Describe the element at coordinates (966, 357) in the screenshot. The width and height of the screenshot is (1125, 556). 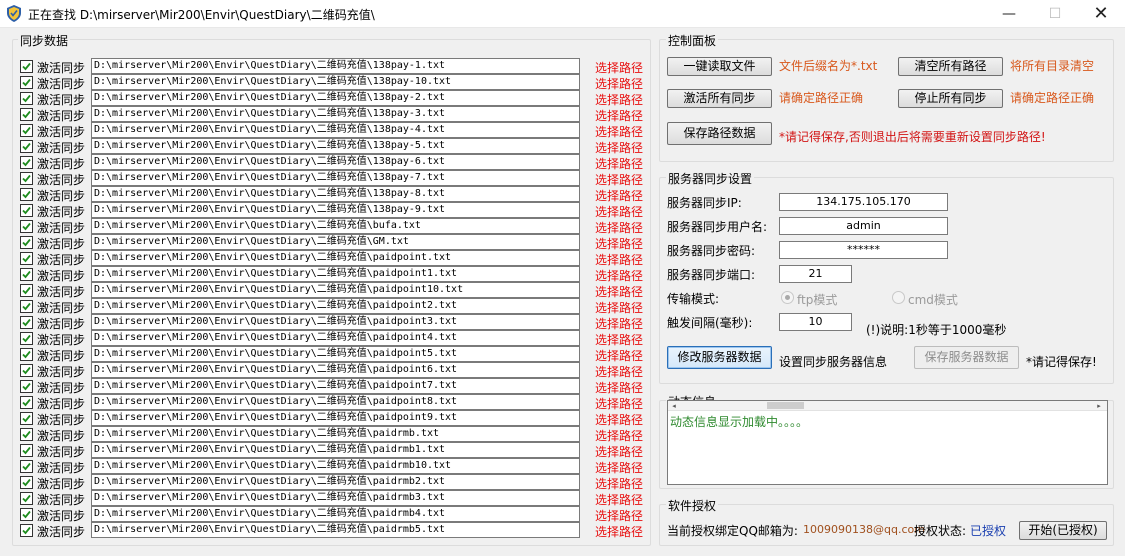
I see `save-server-button: 保存服务器数据` at that location.